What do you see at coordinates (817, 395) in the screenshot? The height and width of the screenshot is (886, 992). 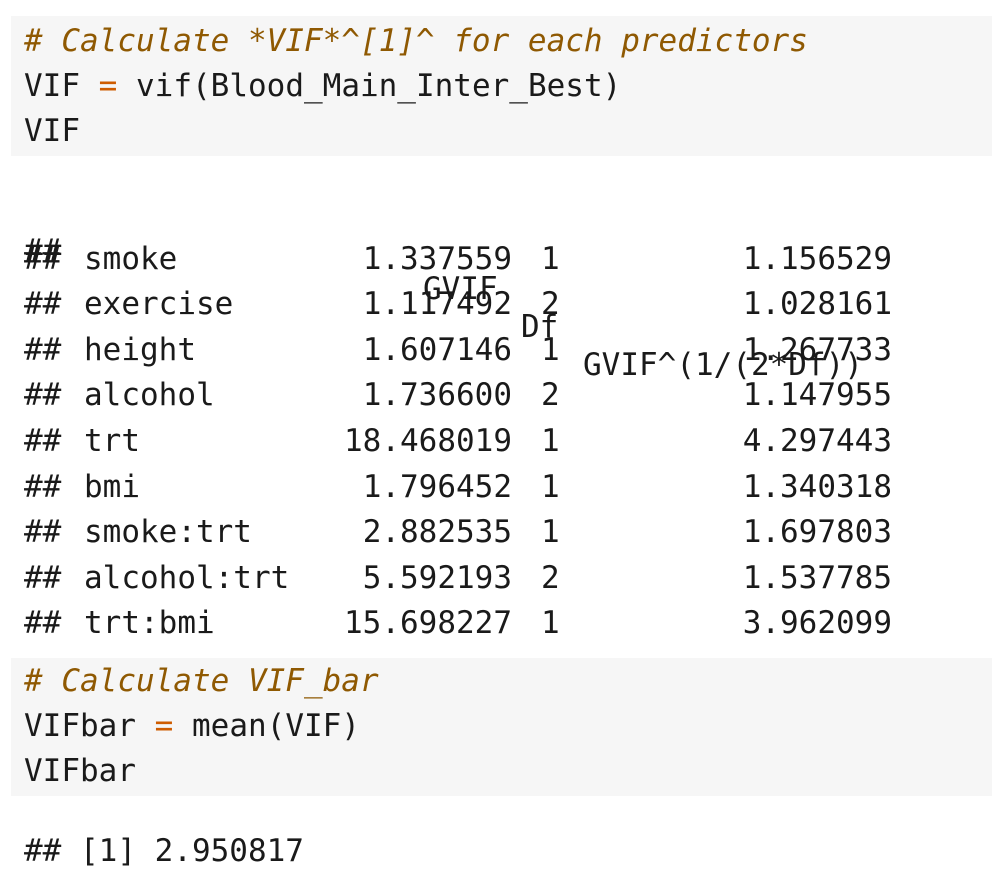 I see `gvif-adj-value: 1.147955` at bounding box center [817, 395].